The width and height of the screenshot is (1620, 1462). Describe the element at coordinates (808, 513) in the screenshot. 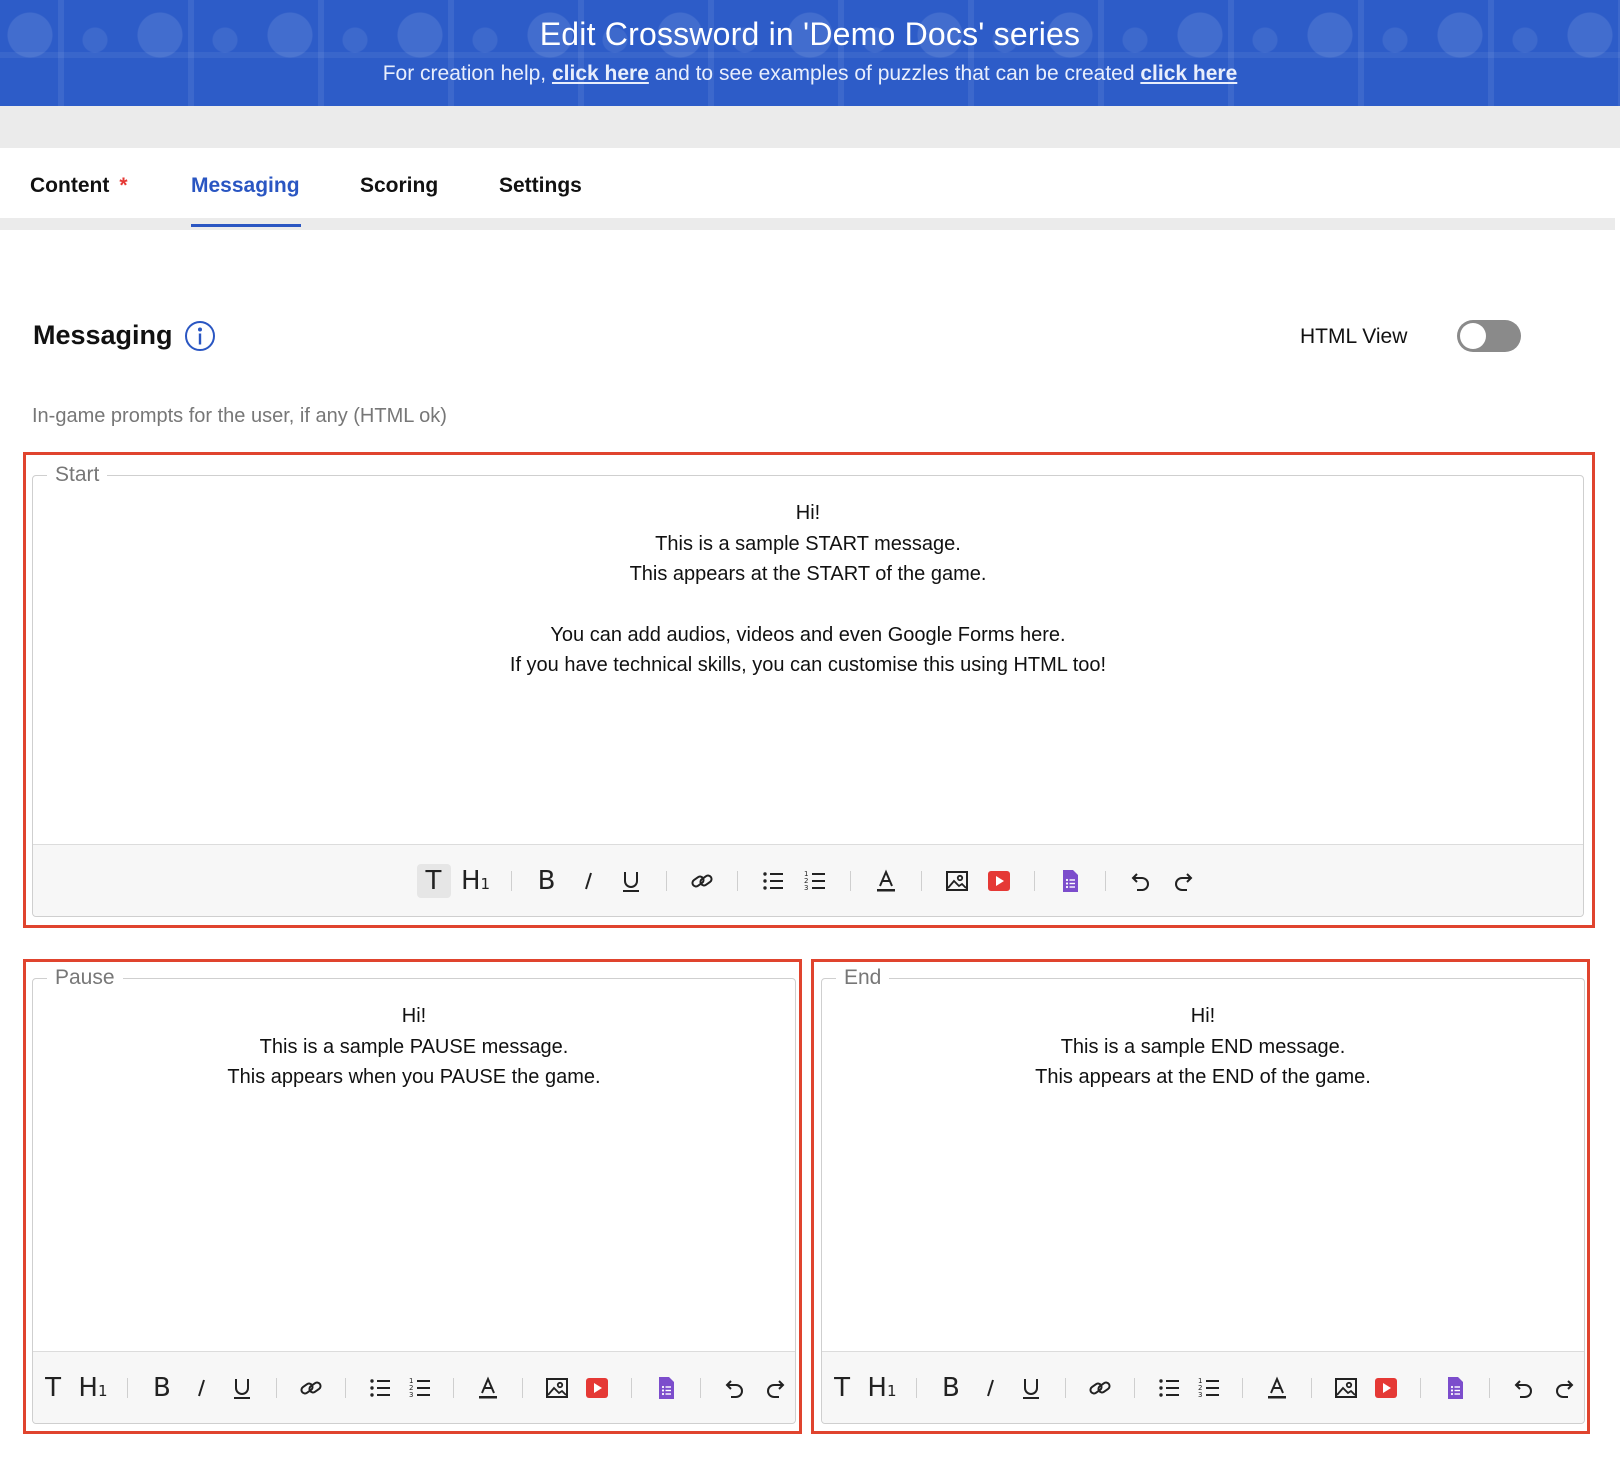

I see `message-line: Hi!` at that location.